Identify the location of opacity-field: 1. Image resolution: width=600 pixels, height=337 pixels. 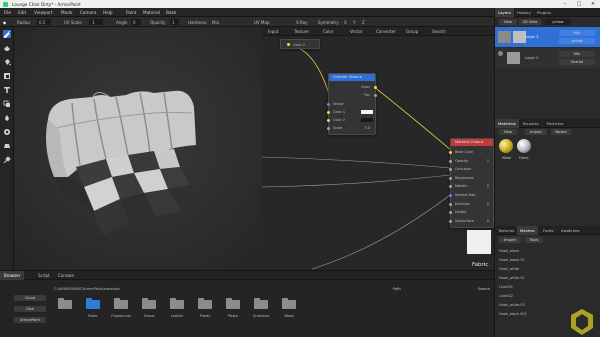
(174, 22).